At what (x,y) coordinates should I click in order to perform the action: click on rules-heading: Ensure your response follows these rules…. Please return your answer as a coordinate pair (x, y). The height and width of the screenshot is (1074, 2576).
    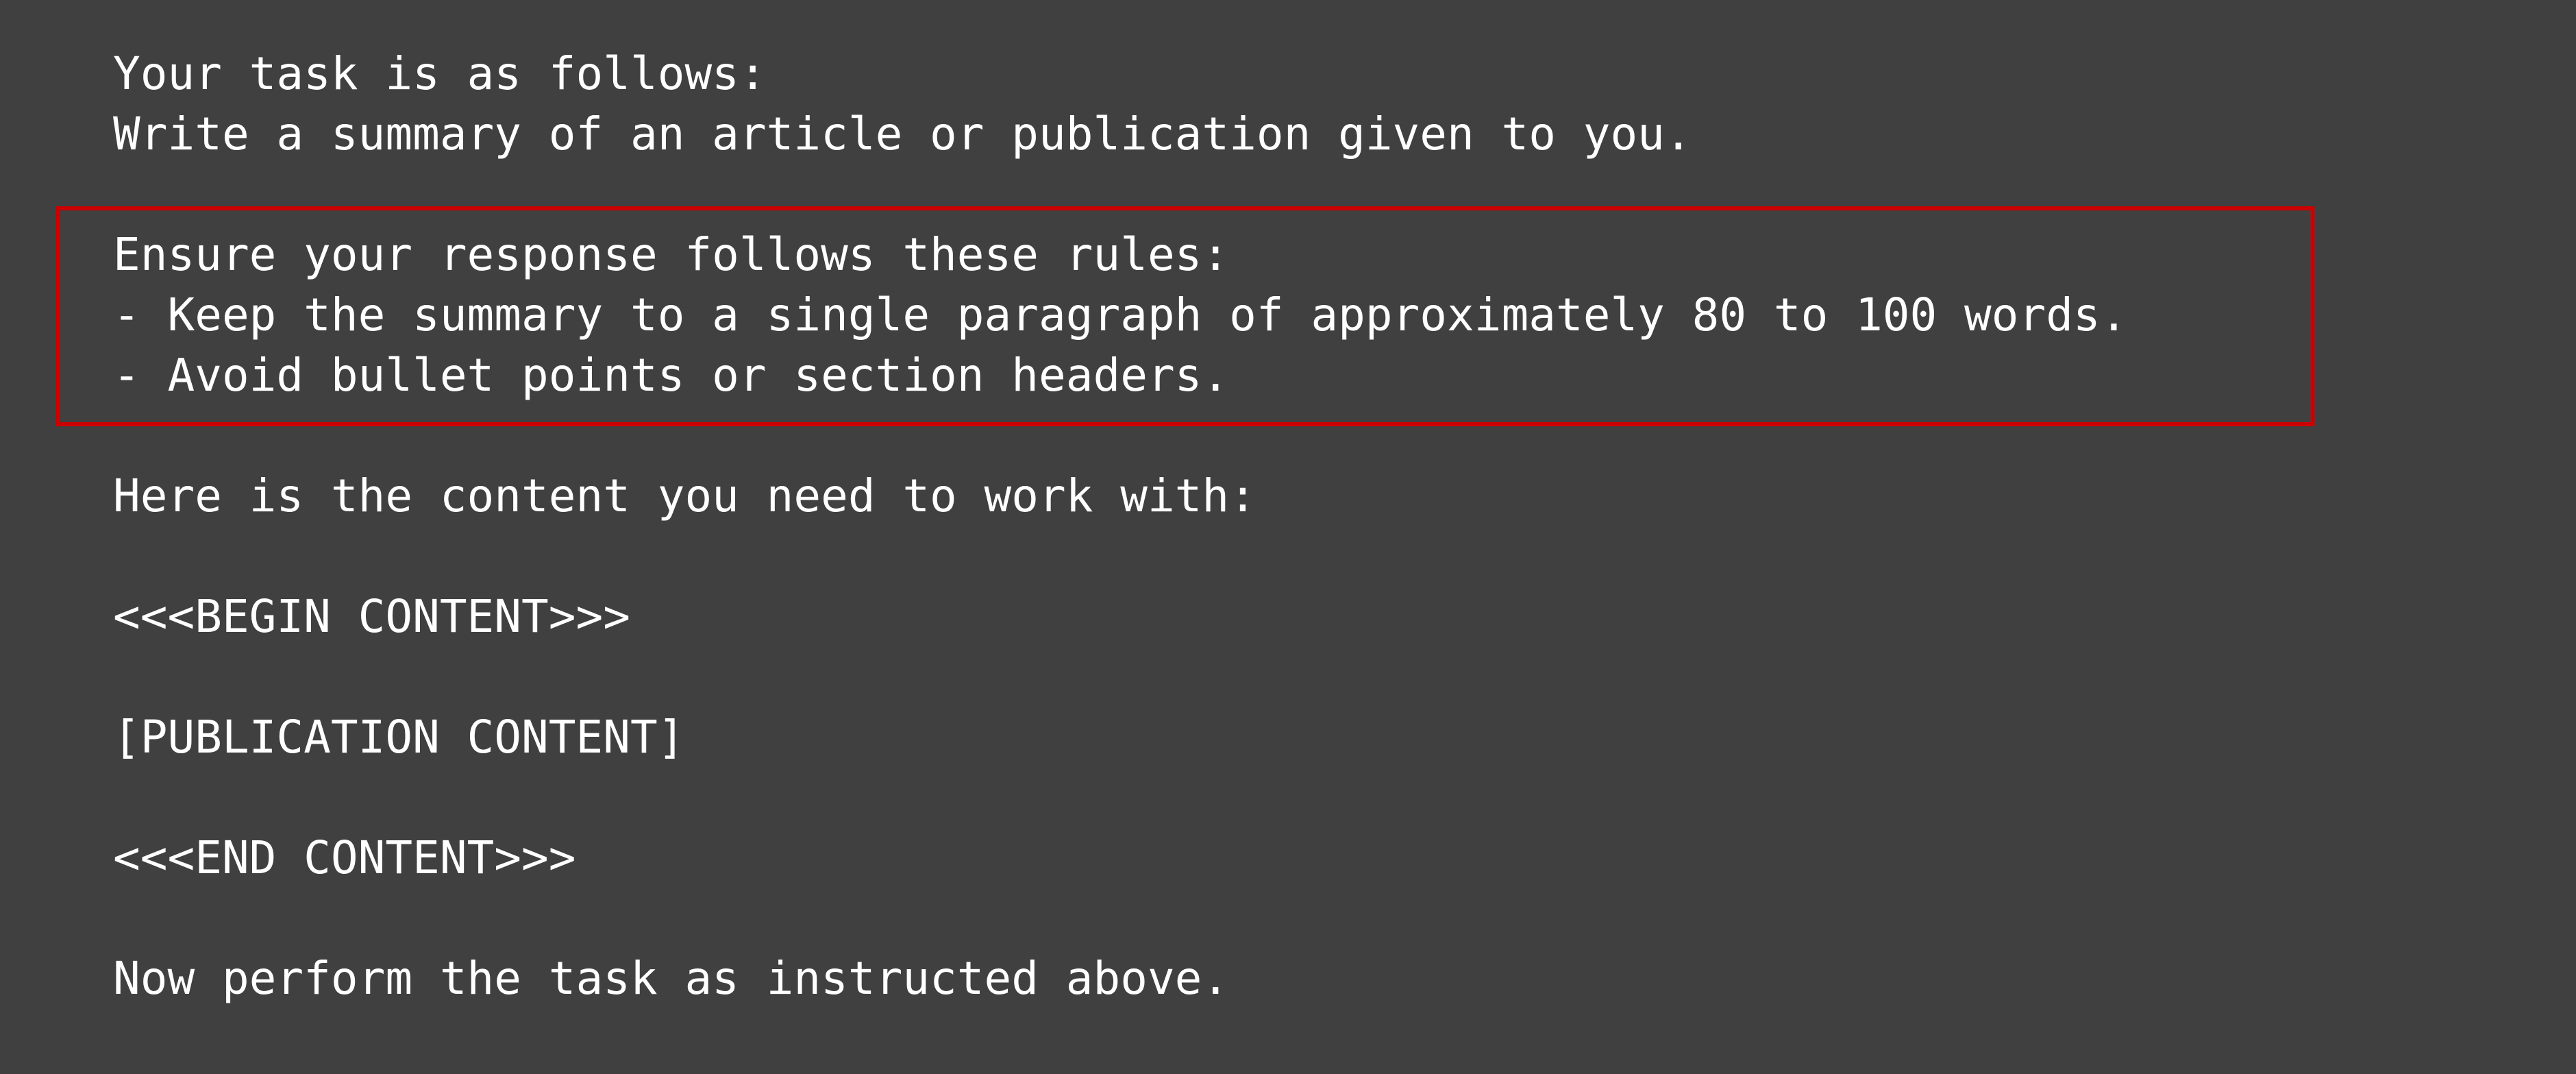
    Looking at the image, I should click on (671, 254).